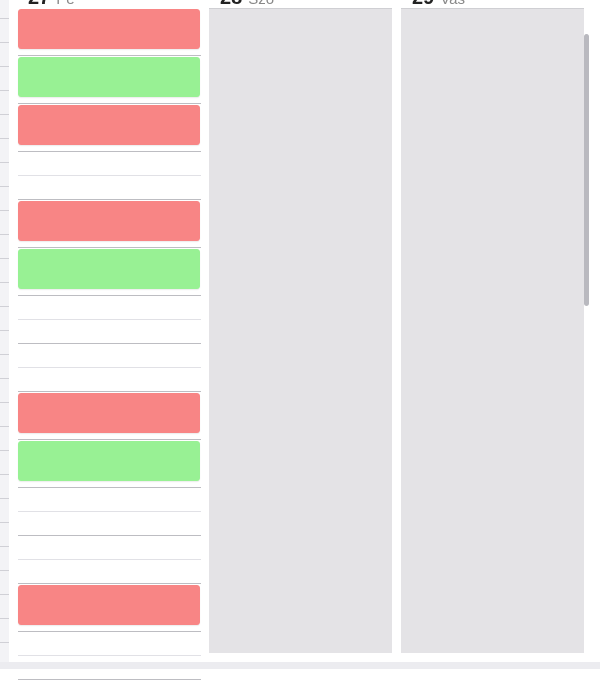  I want to click on weekday-label: Pé, so click(65, 4).